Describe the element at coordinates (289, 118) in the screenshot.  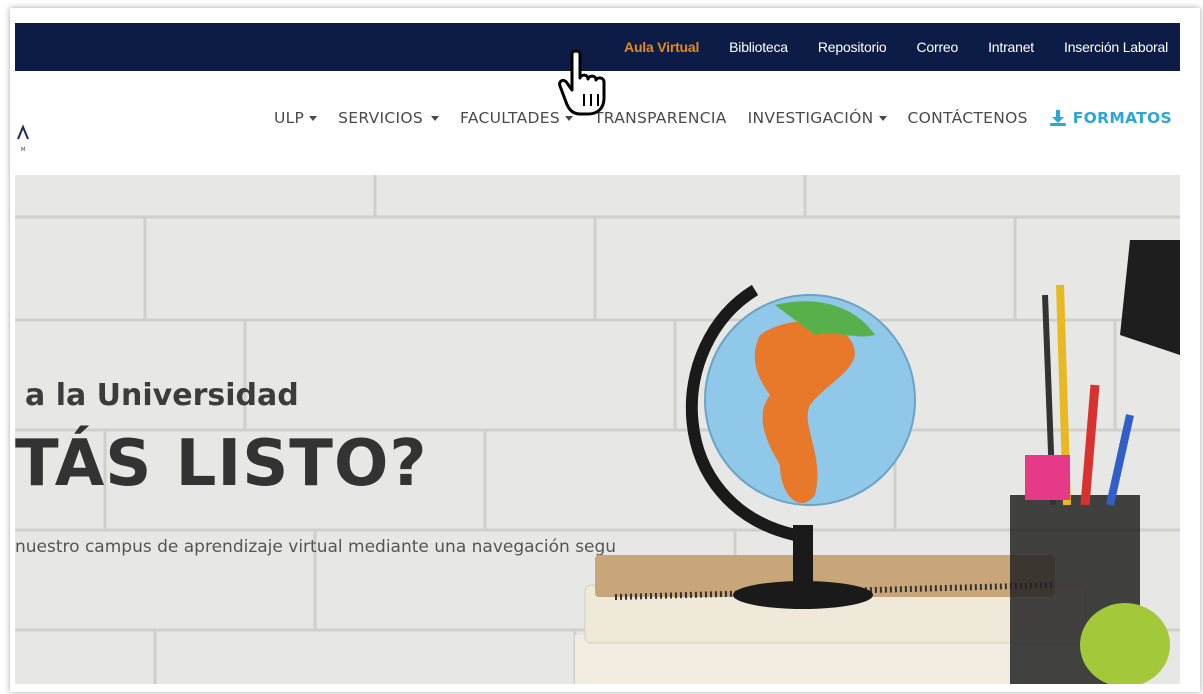
I see `nav-item-label: ULP` at that location.